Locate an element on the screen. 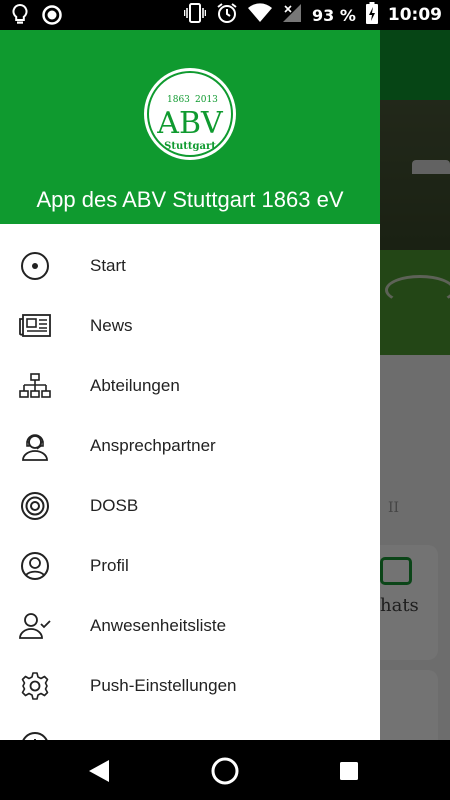  record-icon is located at coordinates (52, 17).